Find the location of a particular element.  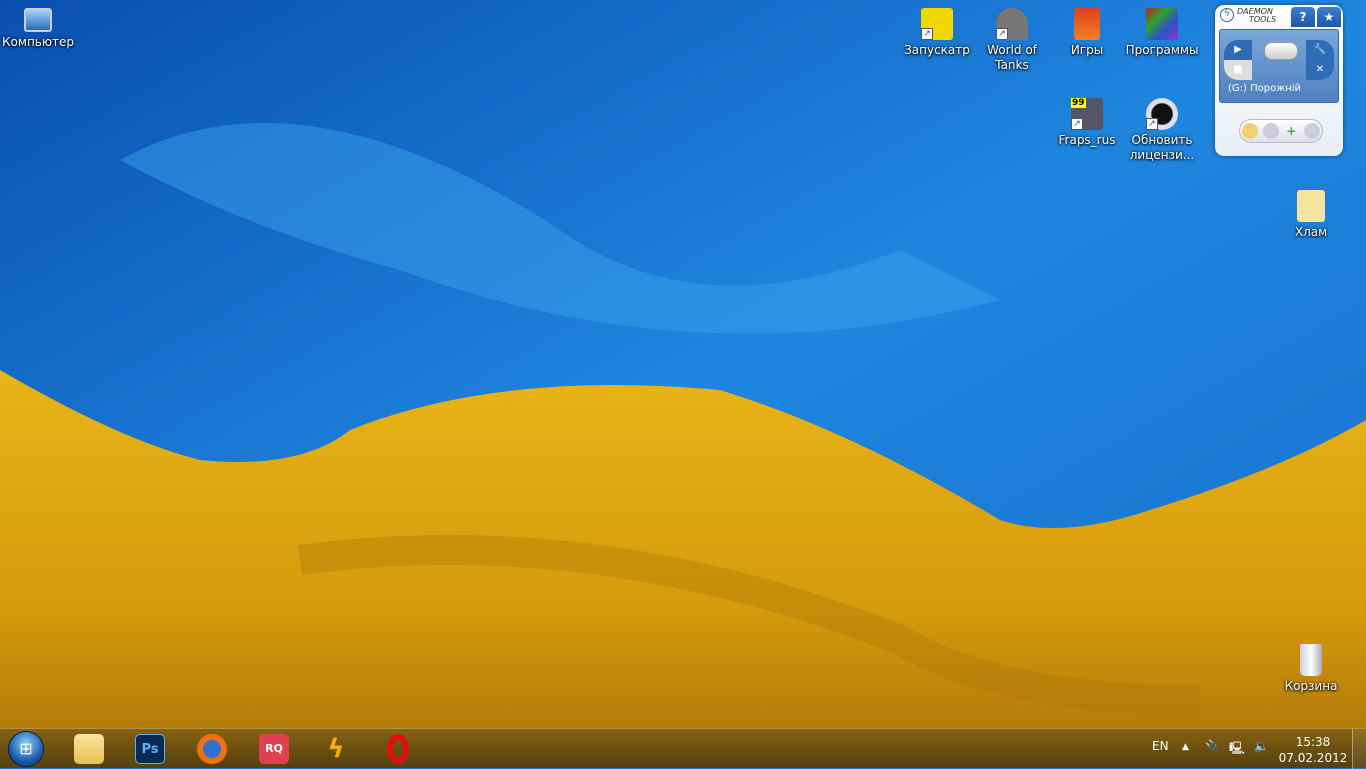

play-button: ▶ is located at coordinates (1238, 50).